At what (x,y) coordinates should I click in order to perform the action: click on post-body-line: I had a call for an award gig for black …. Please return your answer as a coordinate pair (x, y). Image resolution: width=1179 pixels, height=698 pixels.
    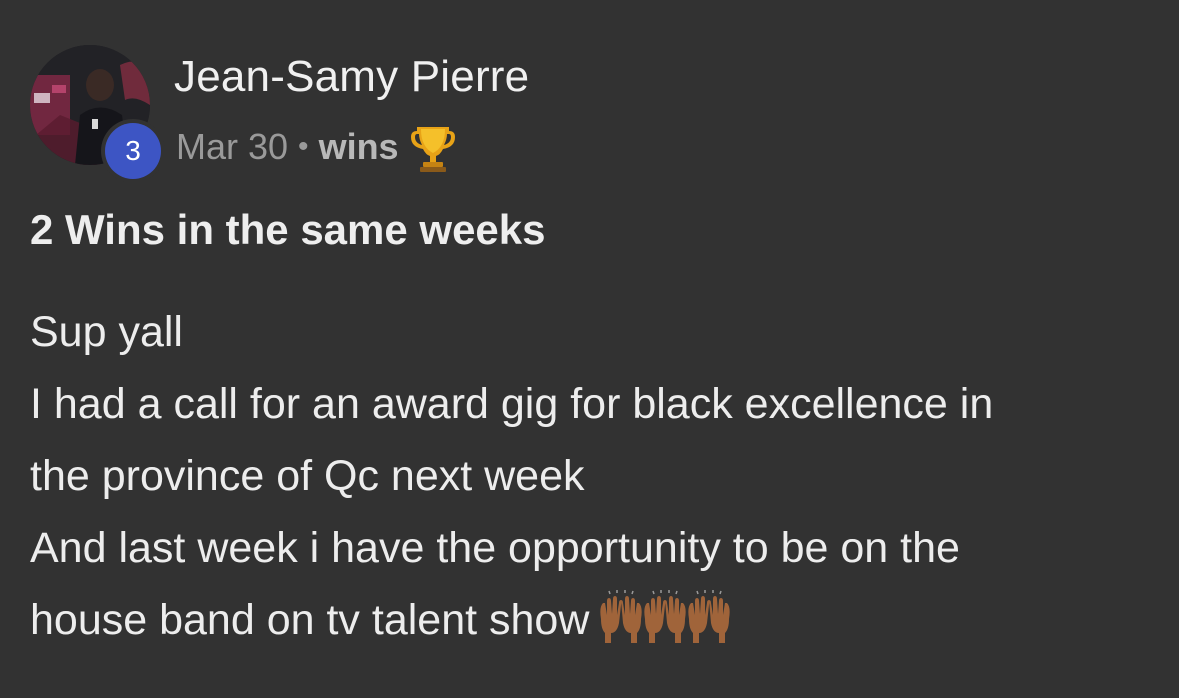
    Looking at the image, I should click on (512, 404).